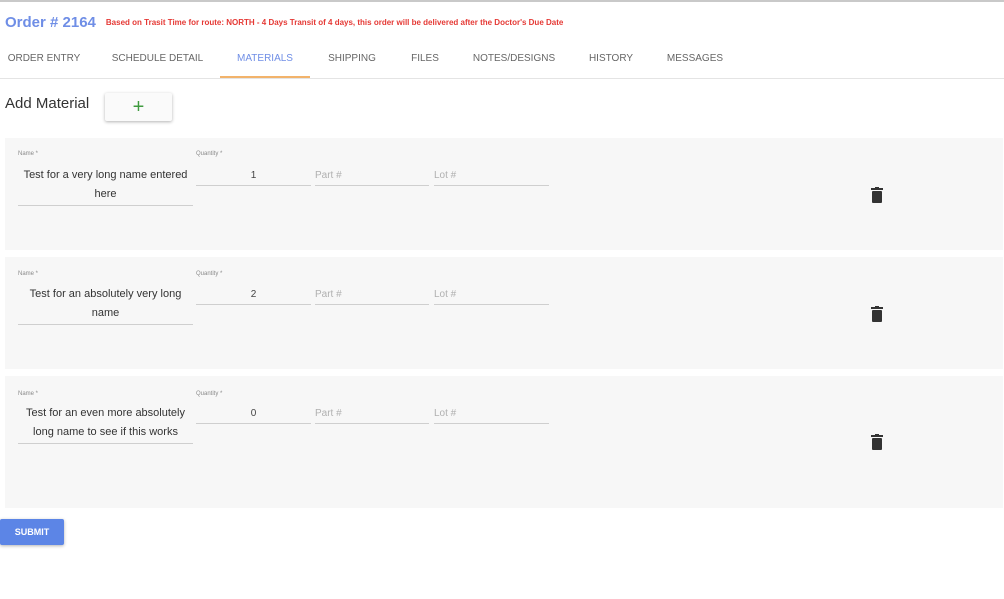  I want to click on tab-files: FILES, so click(425, 59).